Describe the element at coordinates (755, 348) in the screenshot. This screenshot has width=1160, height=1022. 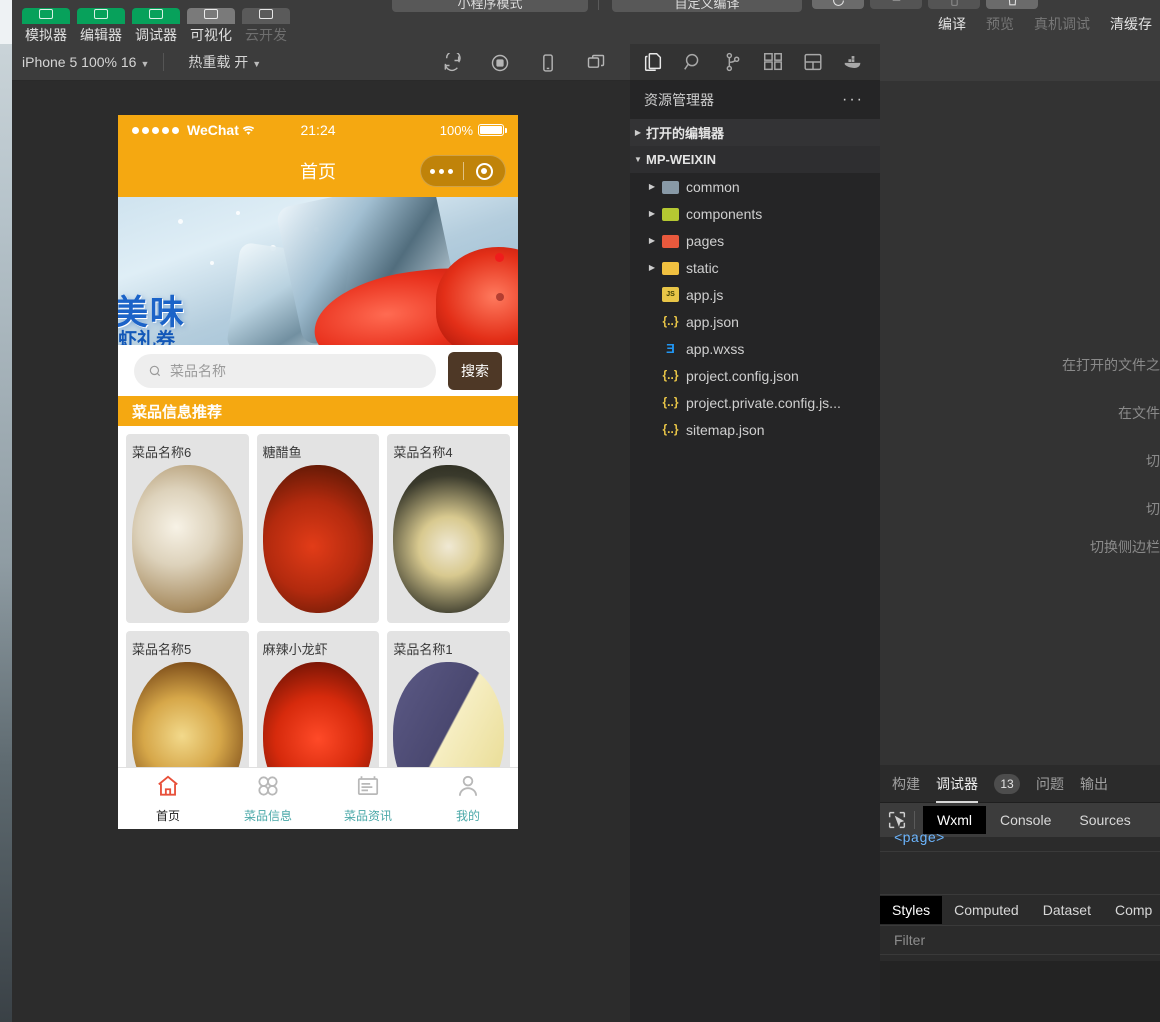
I see `explorer-file: Ǝapp.wxss` at that location.